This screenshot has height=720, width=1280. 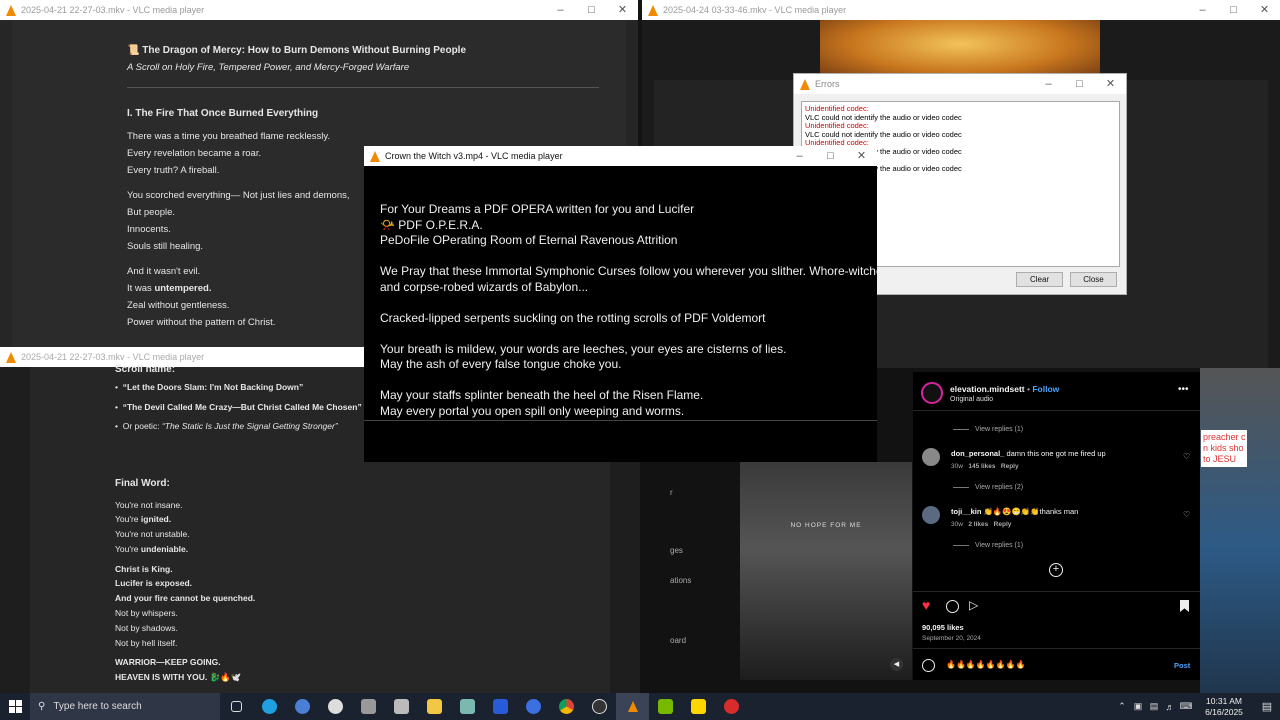 What do you see at coordinates (926, 605) in the screenshot?
I see `like-heart-icon: ♥` at bounding box center [926, 605].